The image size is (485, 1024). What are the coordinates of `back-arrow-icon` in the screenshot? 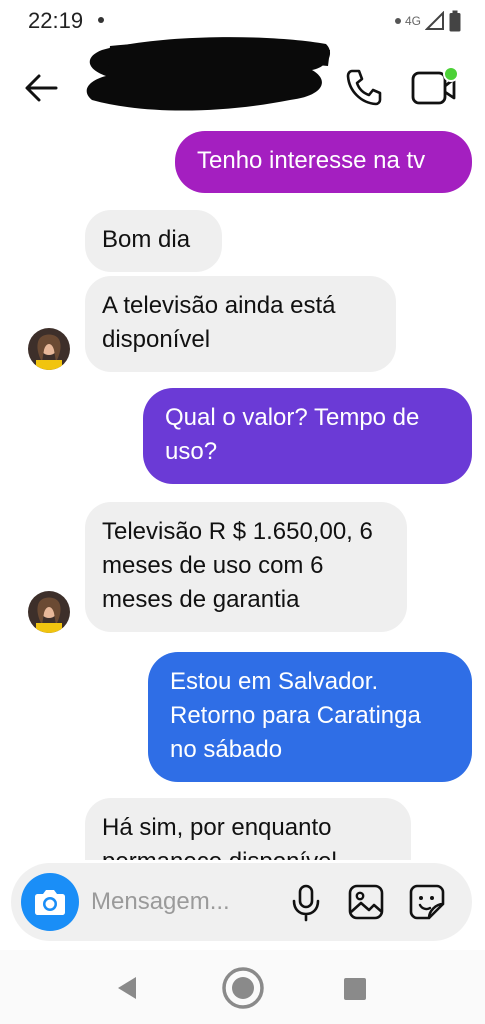 It's located at (42, 88).